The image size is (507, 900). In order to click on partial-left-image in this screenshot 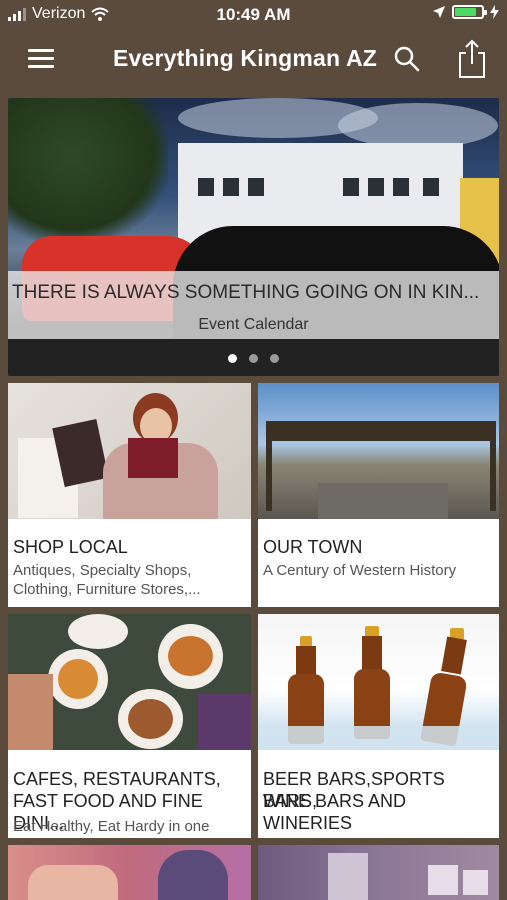, I will do `click(129, 872)`.